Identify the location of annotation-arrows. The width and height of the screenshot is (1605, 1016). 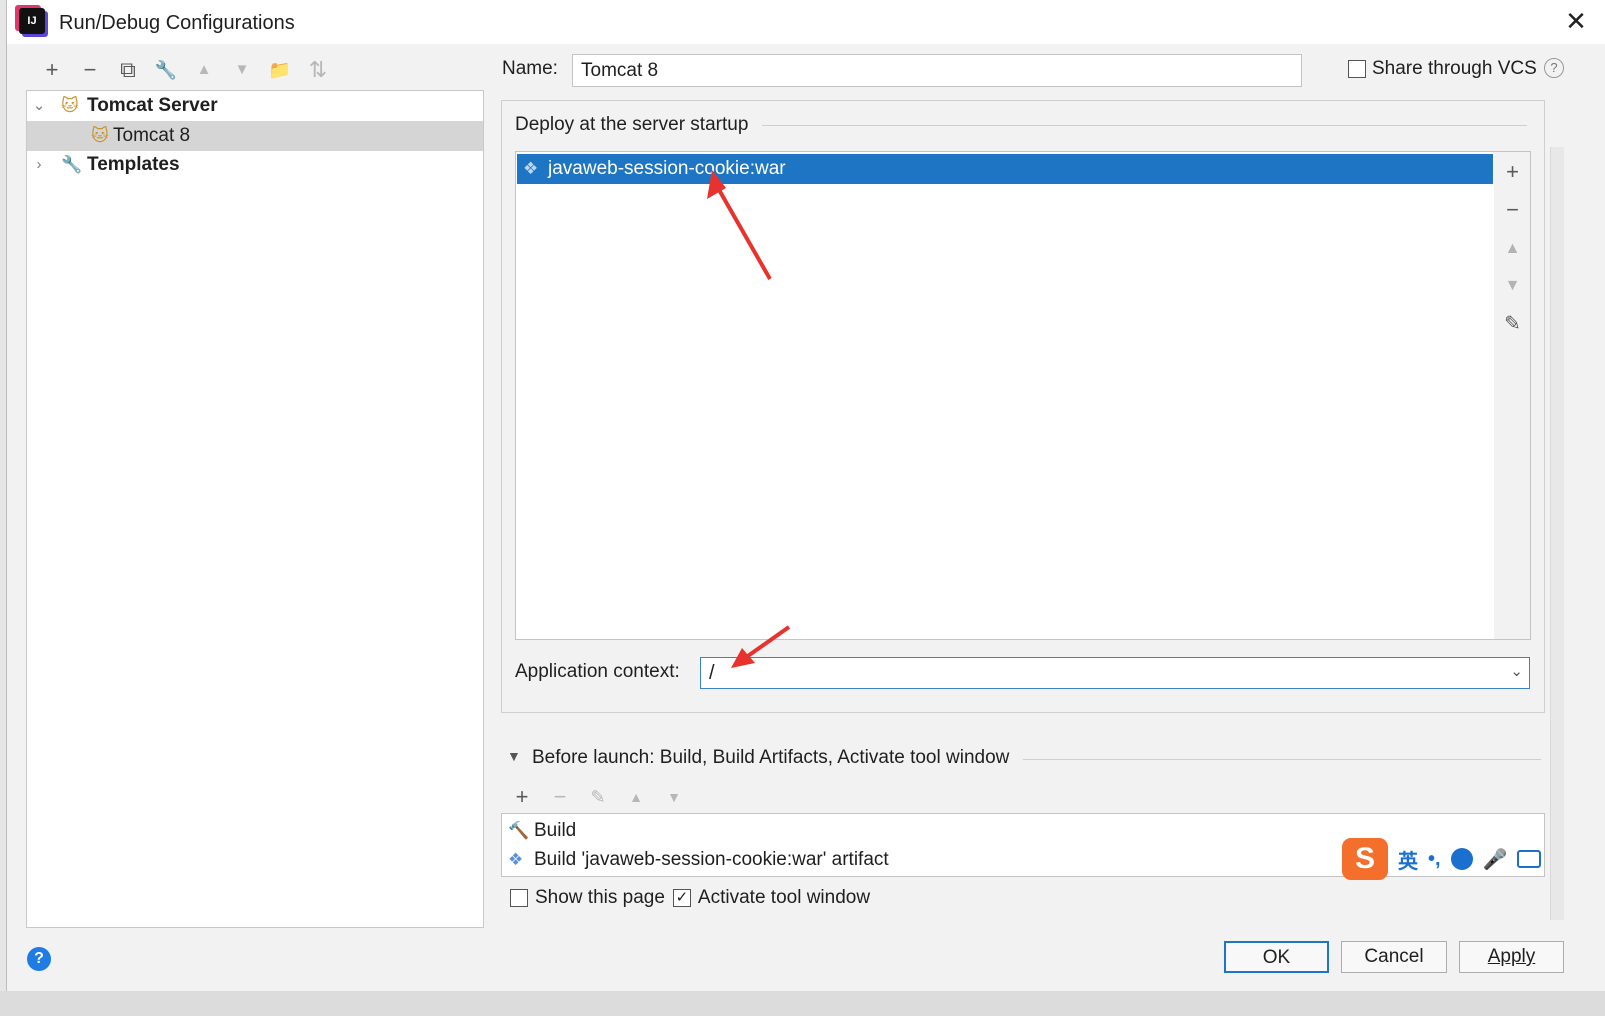
(749, 419).